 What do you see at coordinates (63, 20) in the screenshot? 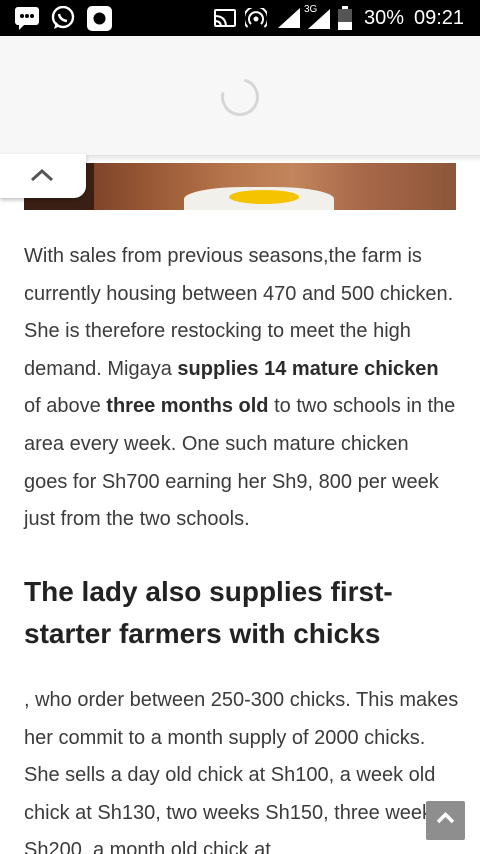
I see `whatsapp-icon` at bounding box center [63, 20].